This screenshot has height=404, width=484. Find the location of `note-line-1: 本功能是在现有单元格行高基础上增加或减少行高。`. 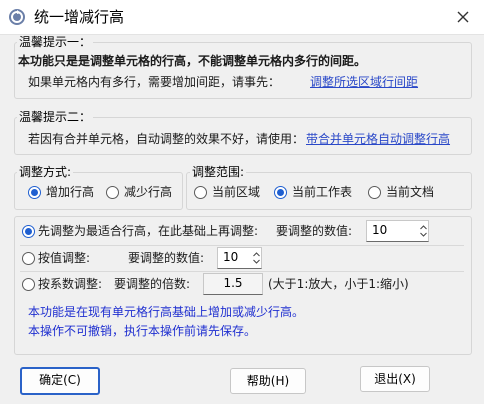

note-line-1: 本功能是在现有单元格行高基础上增加或减少行高。 is located at coordinates (166, 312).